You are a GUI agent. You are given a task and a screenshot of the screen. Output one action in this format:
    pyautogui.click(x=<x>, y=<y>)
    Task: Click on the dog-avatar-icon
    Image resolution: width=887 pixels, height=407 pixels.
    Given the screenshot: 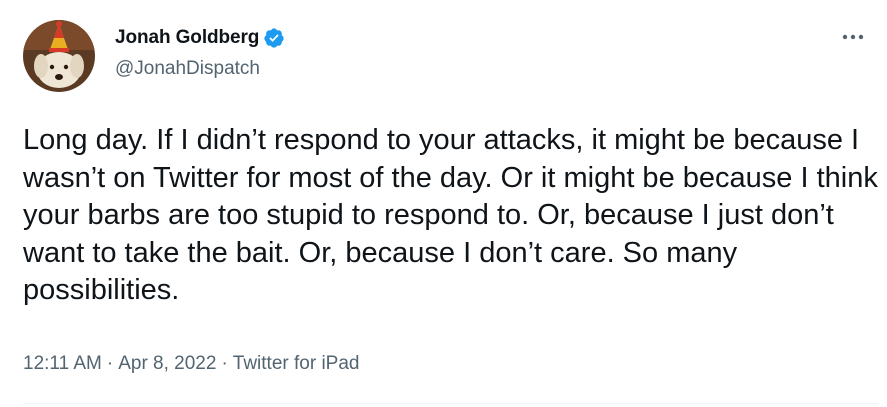 What is the action you would take?
    pyautogui.click(x=59, y=56)
    